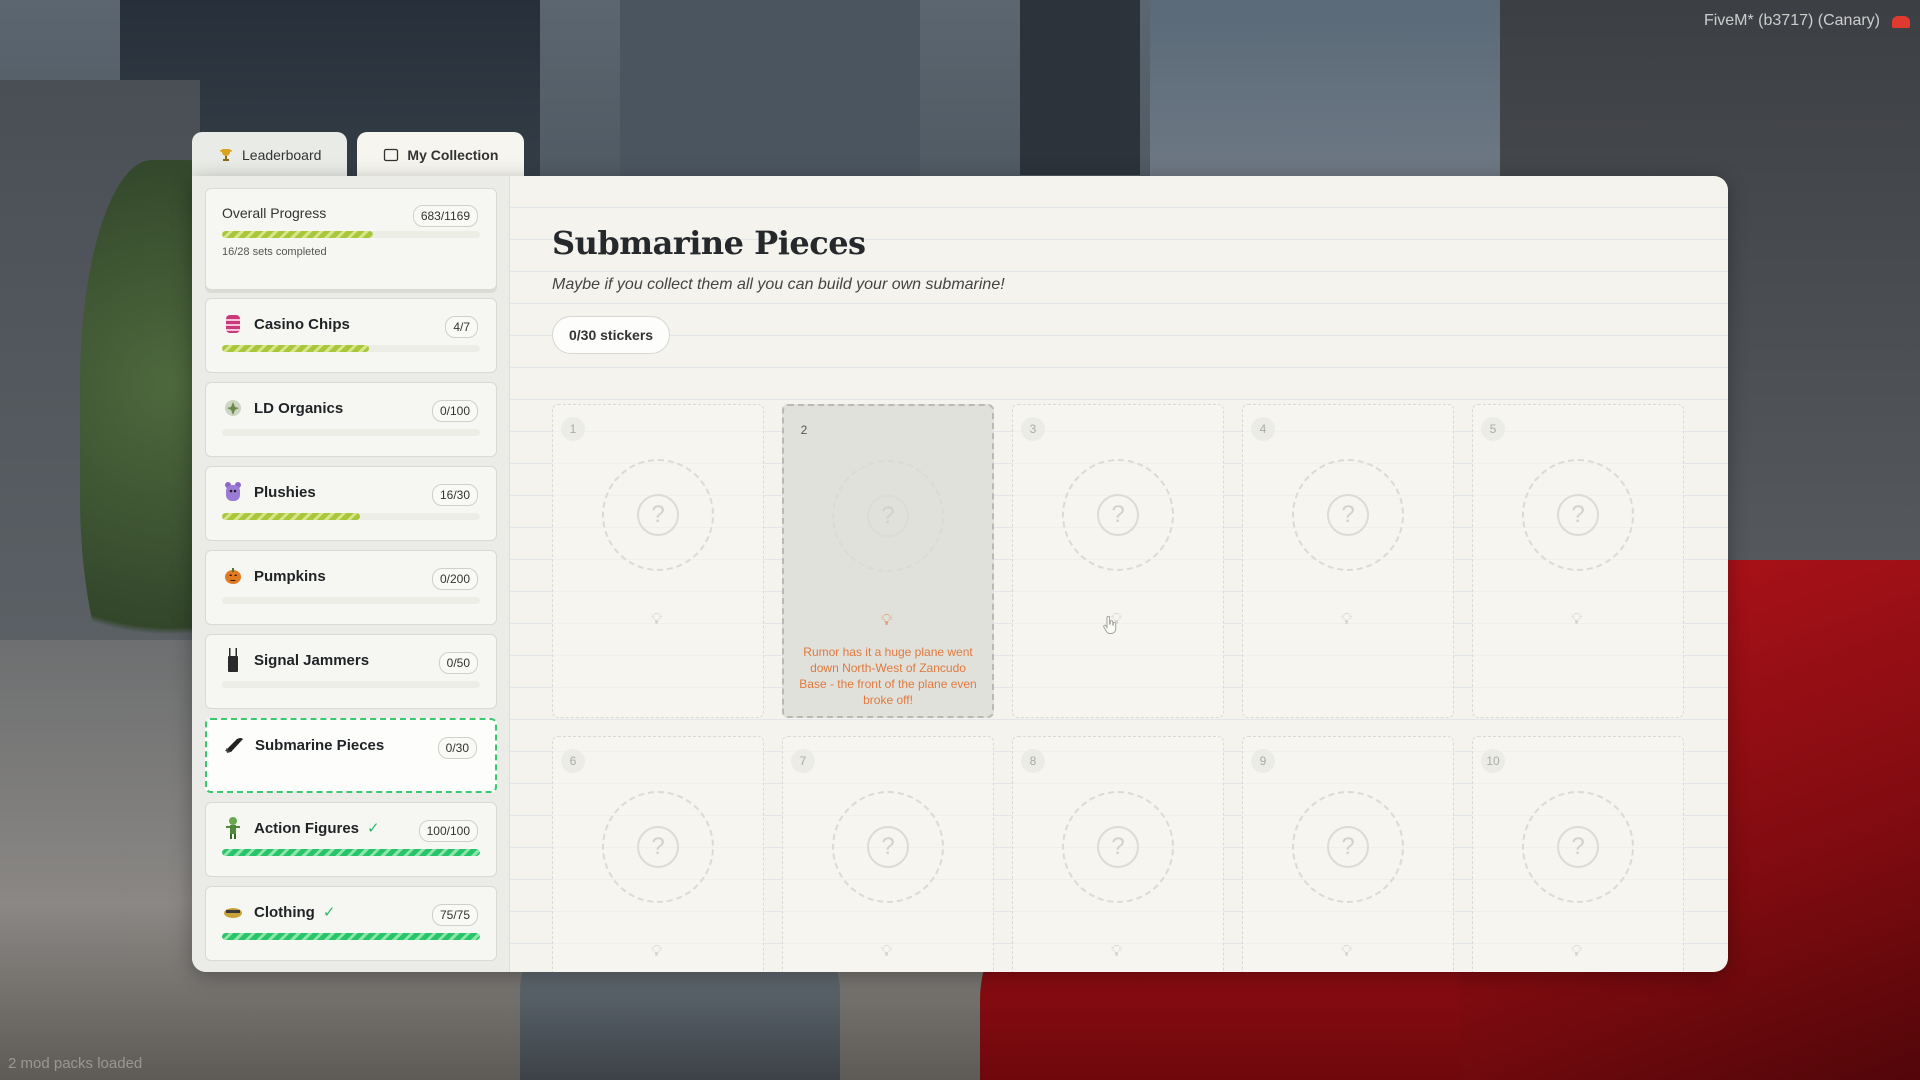  I want to click on fivem-icon, so click(1901, 22).